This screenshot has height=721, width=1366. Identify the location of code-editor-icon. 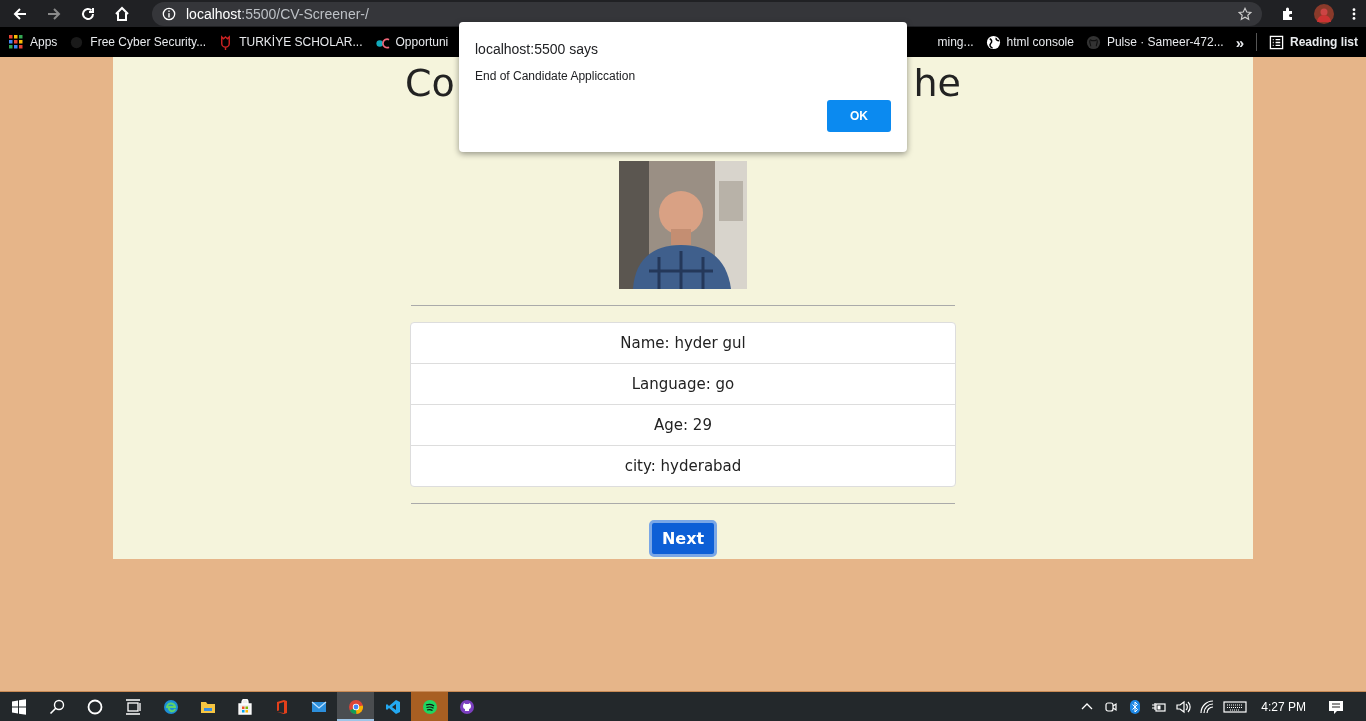
(392, 706).